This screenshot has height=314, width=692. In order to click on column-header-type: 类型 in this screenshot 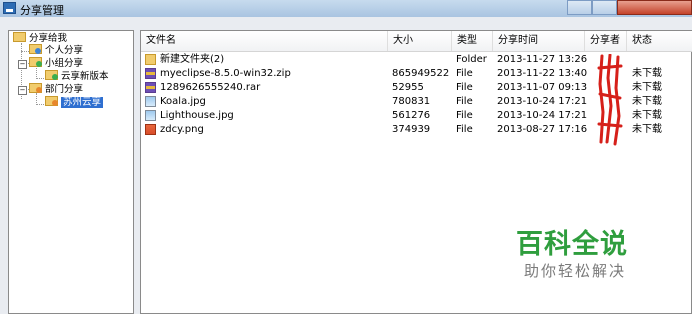, I will do `click(472, 41)`.